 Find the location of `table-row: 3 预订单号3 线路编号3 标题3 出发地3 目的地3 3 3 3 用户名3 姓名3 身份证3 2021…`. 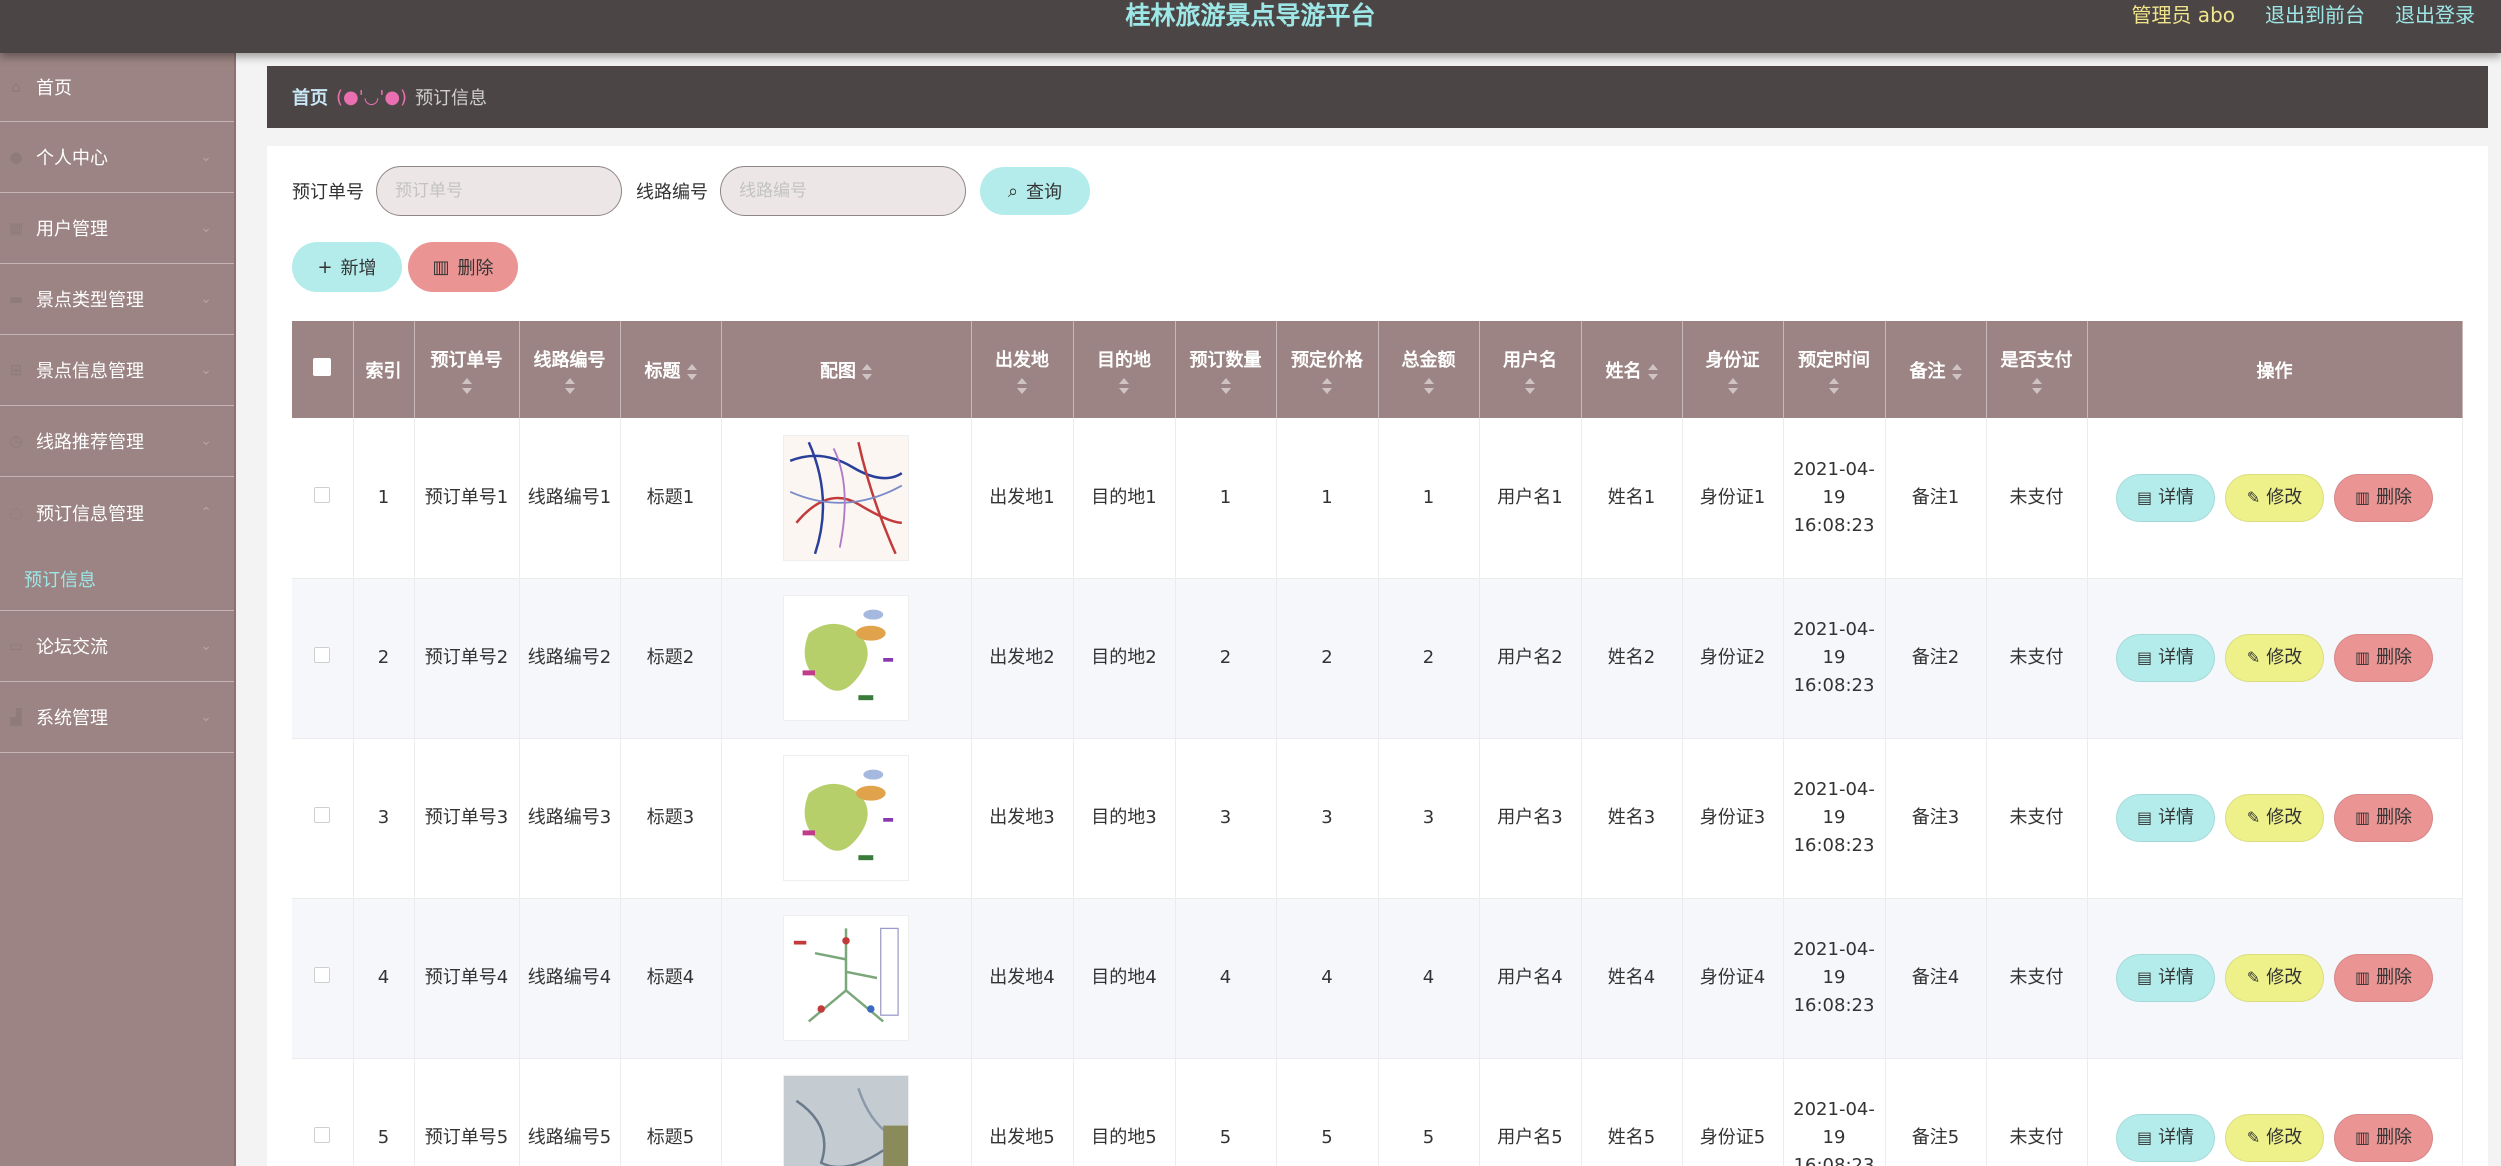

table-row: 3 预订单号3 线路编号3 标题3 出发地3 目的地3 3 3 3 用户名3 姓名3 身份证3 2021… is located at coordinates (1377, 818).